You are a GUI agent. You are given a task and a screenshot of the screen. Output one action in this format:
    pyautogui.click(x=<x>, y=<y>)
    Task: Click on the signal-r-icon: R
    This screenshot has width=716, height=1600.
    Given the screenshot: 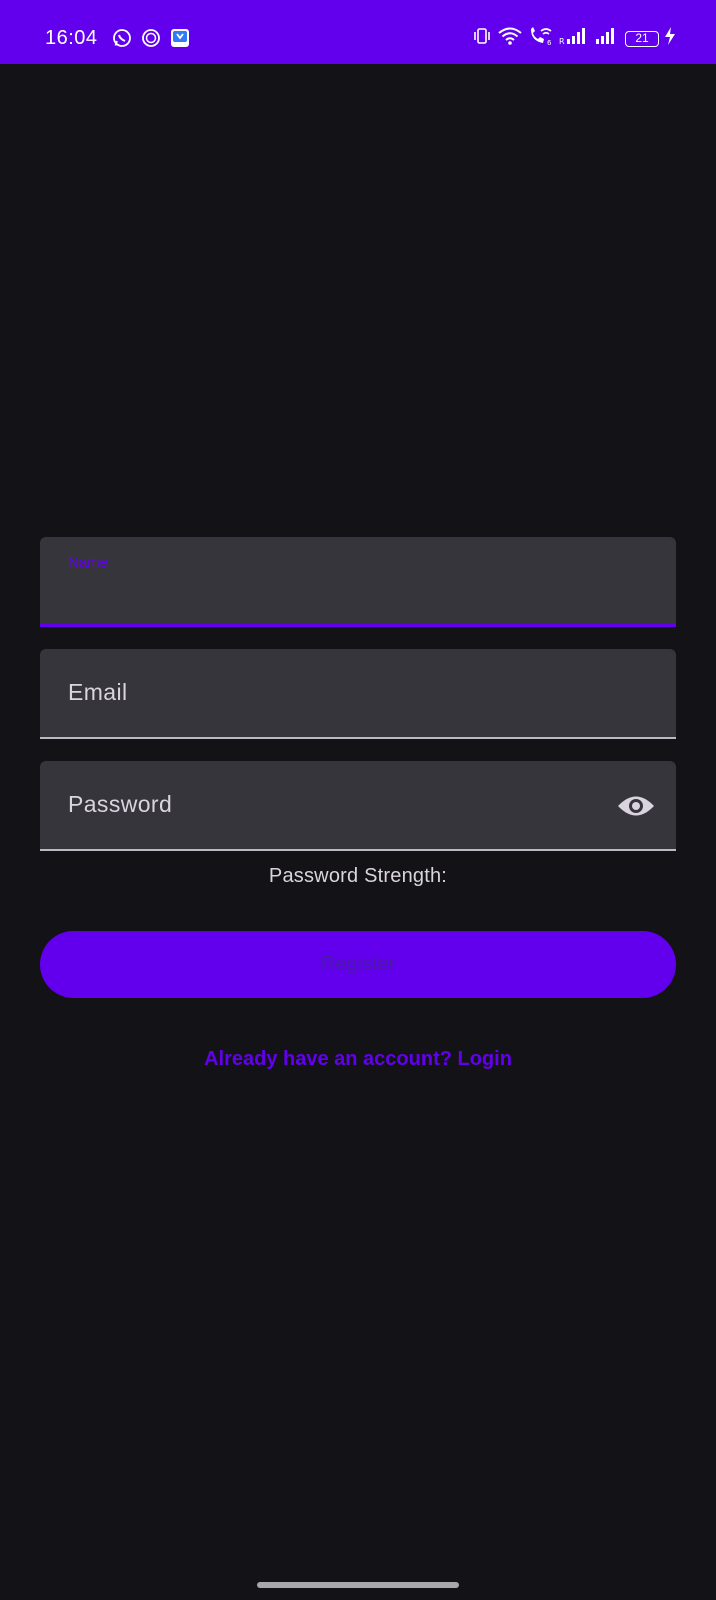 What is the action you would take?
    pyautogui.click(x=574, y=38)
    